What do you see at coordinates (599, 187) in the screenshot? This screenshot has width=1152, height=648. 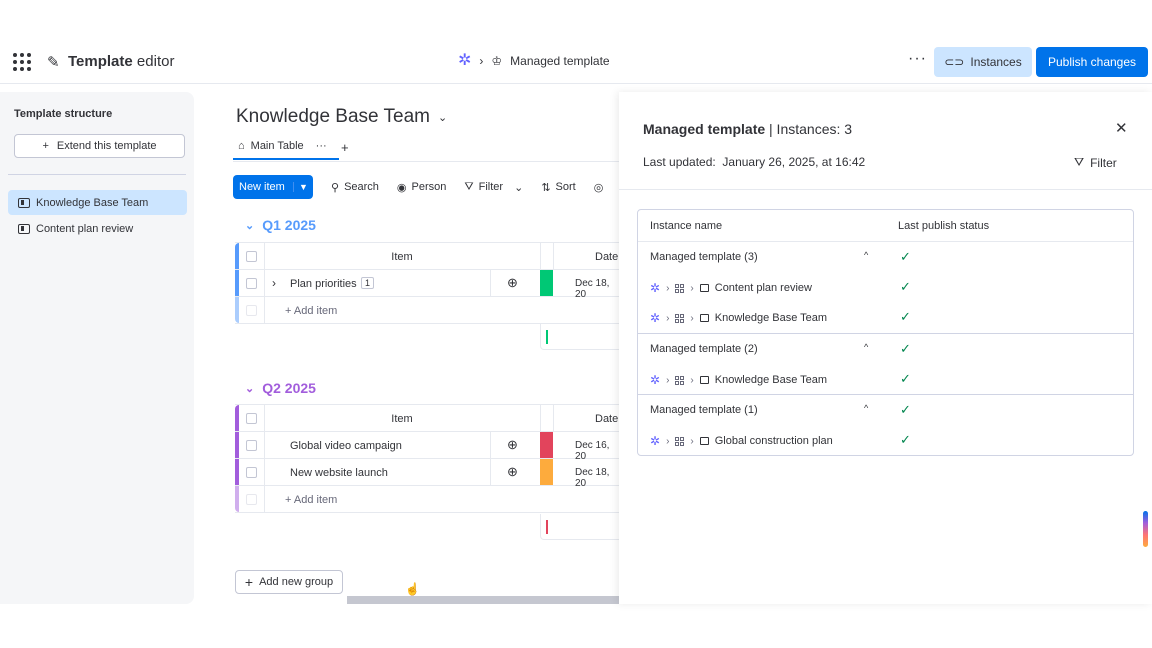 I see `hide-icon: ◎` at bounding box center [599, 187].